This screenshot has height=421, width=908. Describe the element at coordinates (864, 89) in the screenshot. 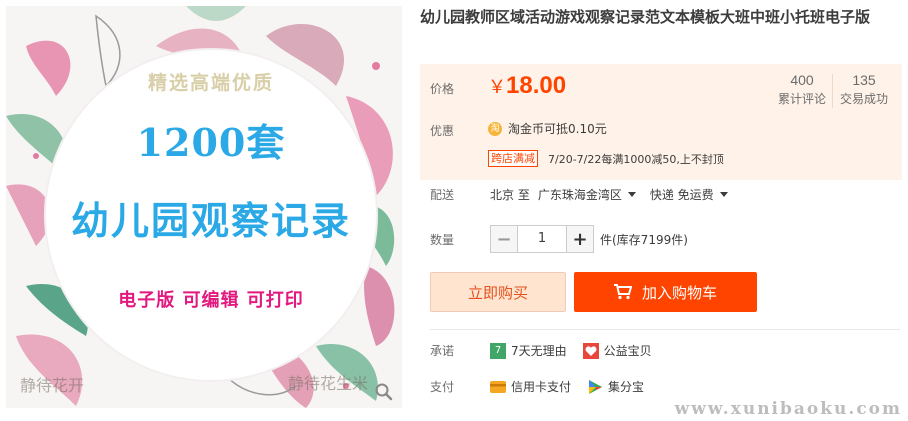

I see `deals-stat: 135 交易成功` at that location.